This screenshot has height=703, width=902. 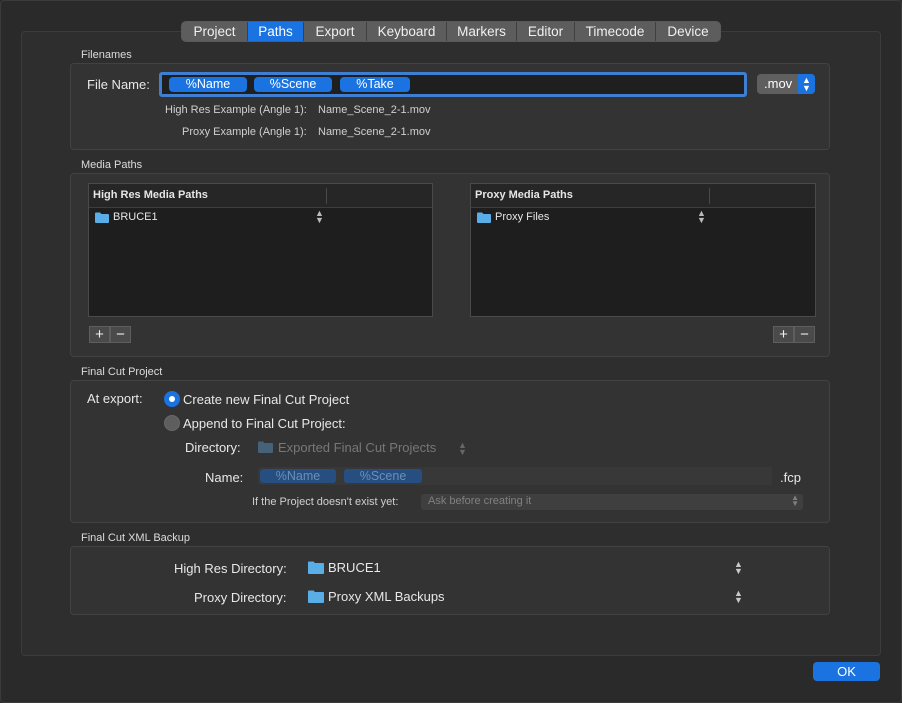 I want to click on high-res-media-paths-table: High Res Media Paths BRUCE1 ▲ ▼, so click(x=260, y=250).